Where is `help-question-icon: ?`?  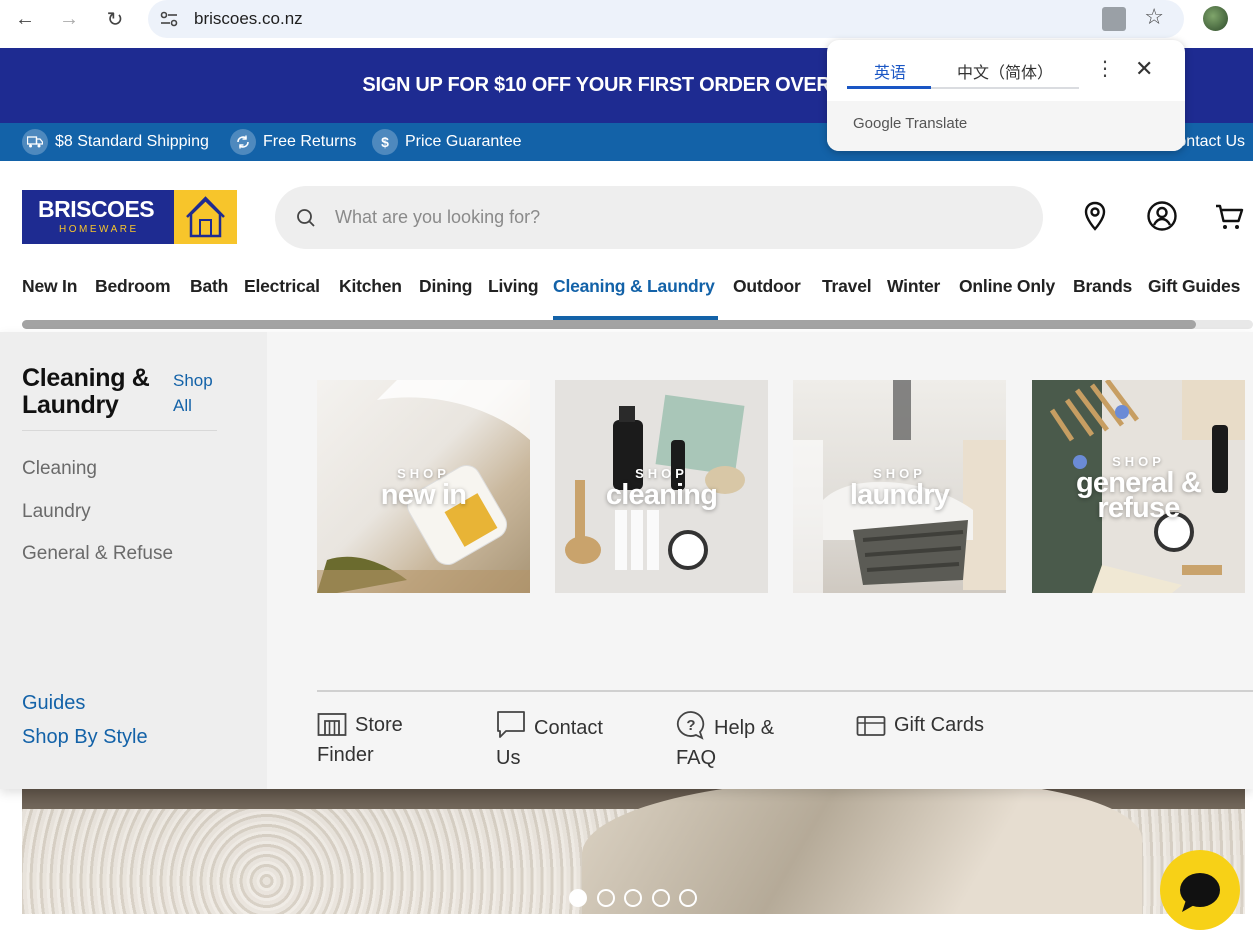
help-question-icon: ? is located at coordinates (690, 725).